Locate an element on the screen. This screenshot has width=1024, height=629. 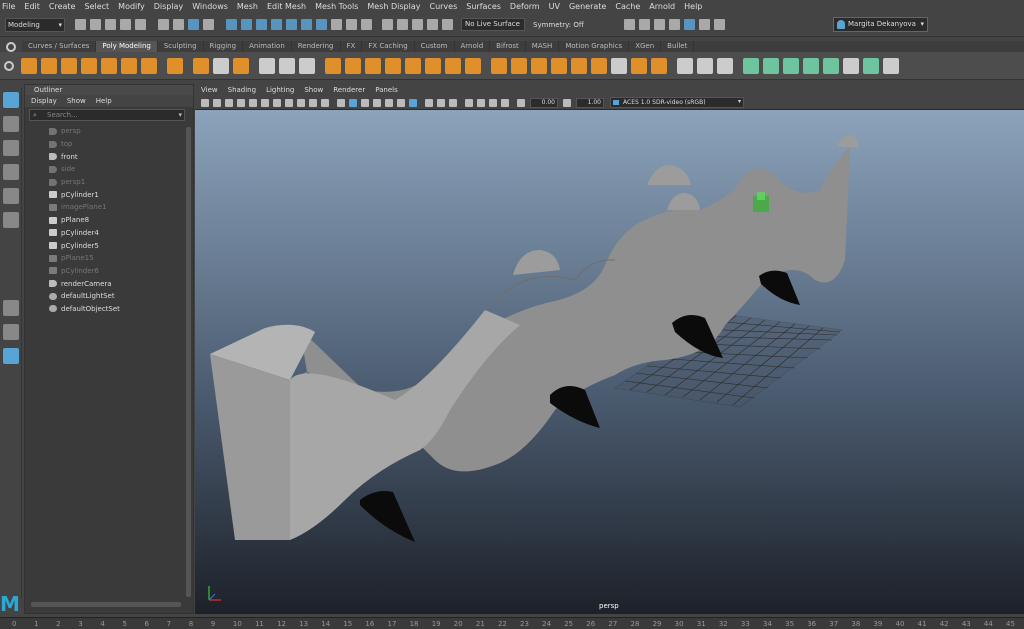
menu-curves: Curves is located at coordinates (443, 6).